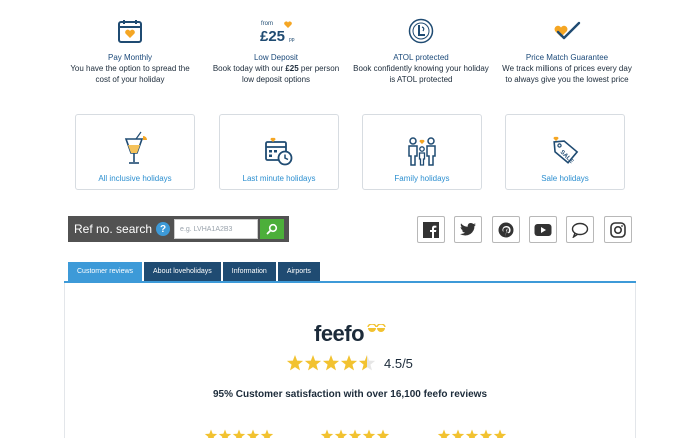 This screenshot has height=438, width=700. I want to click on card-family: Family holidays, so click(422, 152).